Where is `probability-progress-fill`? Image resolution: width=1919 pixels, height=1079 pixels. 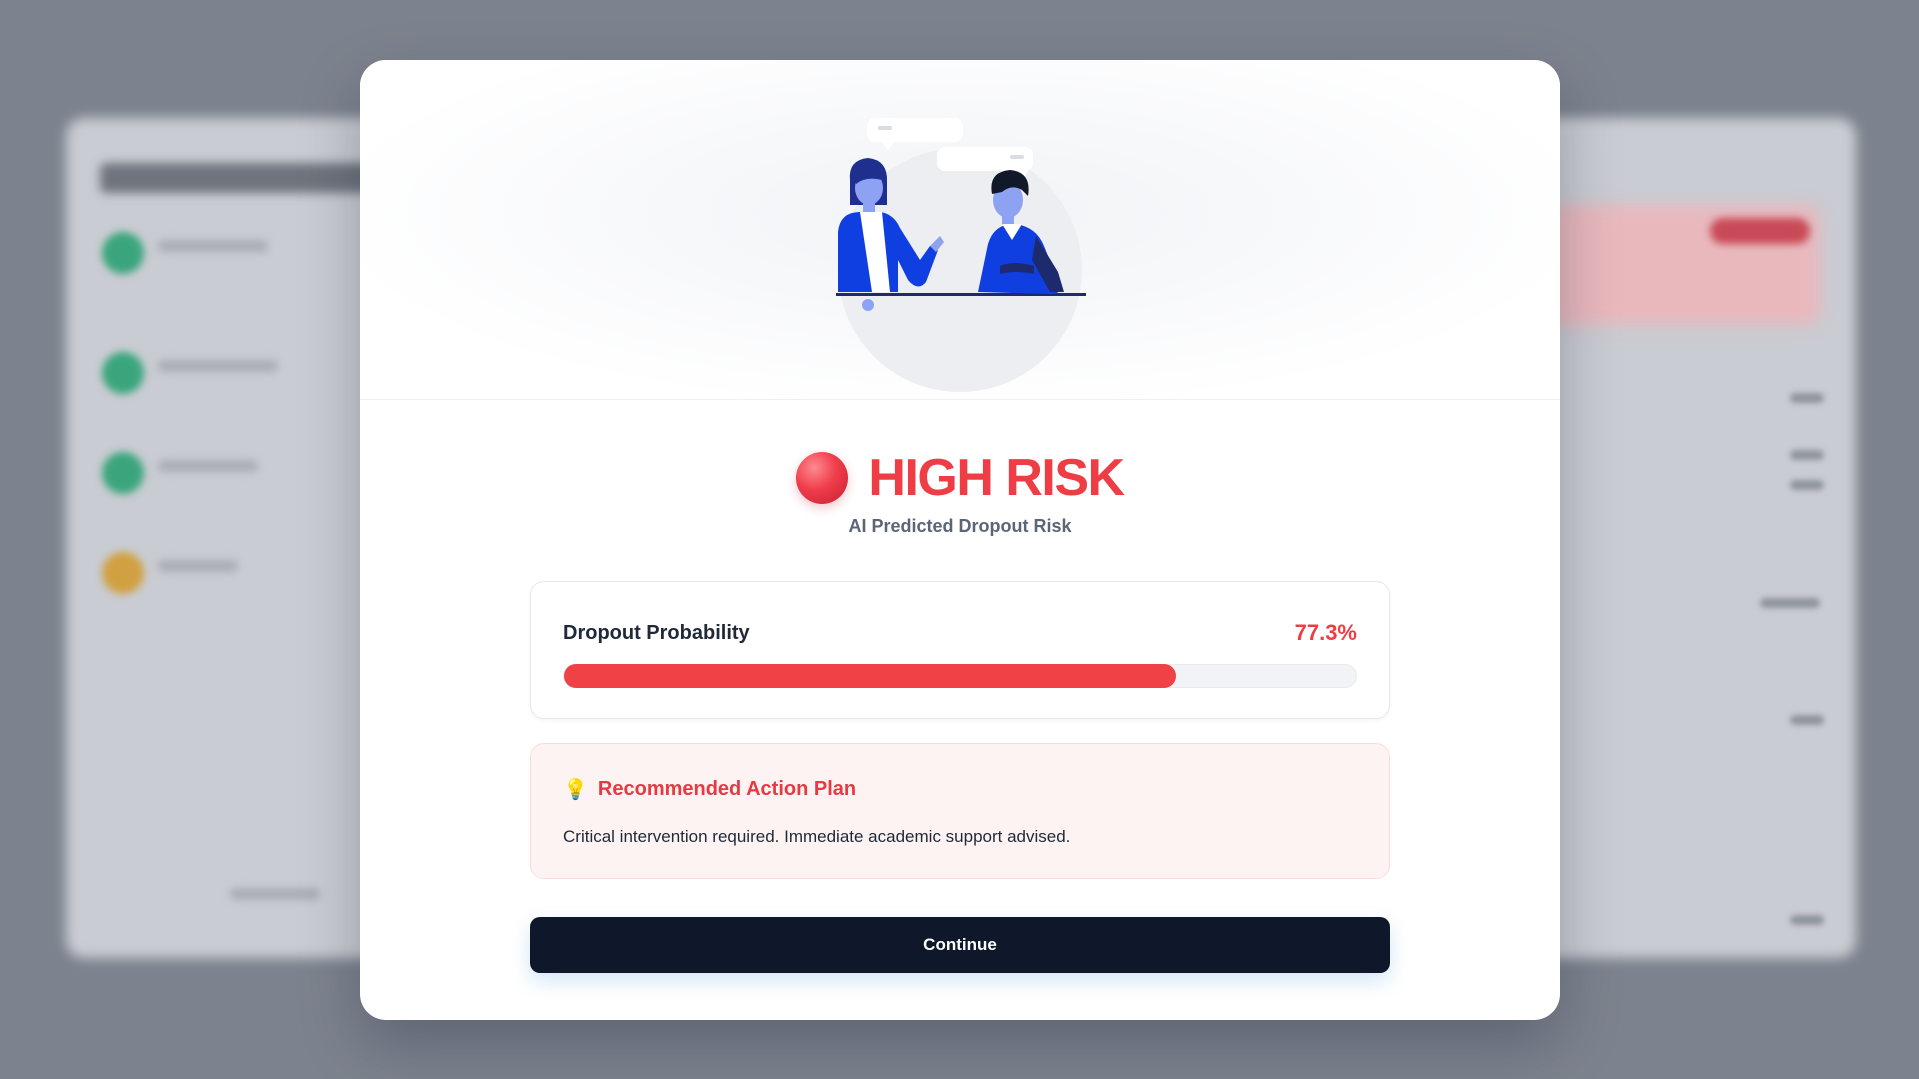 probability-progress-fill is located at coordinates (870, 676).